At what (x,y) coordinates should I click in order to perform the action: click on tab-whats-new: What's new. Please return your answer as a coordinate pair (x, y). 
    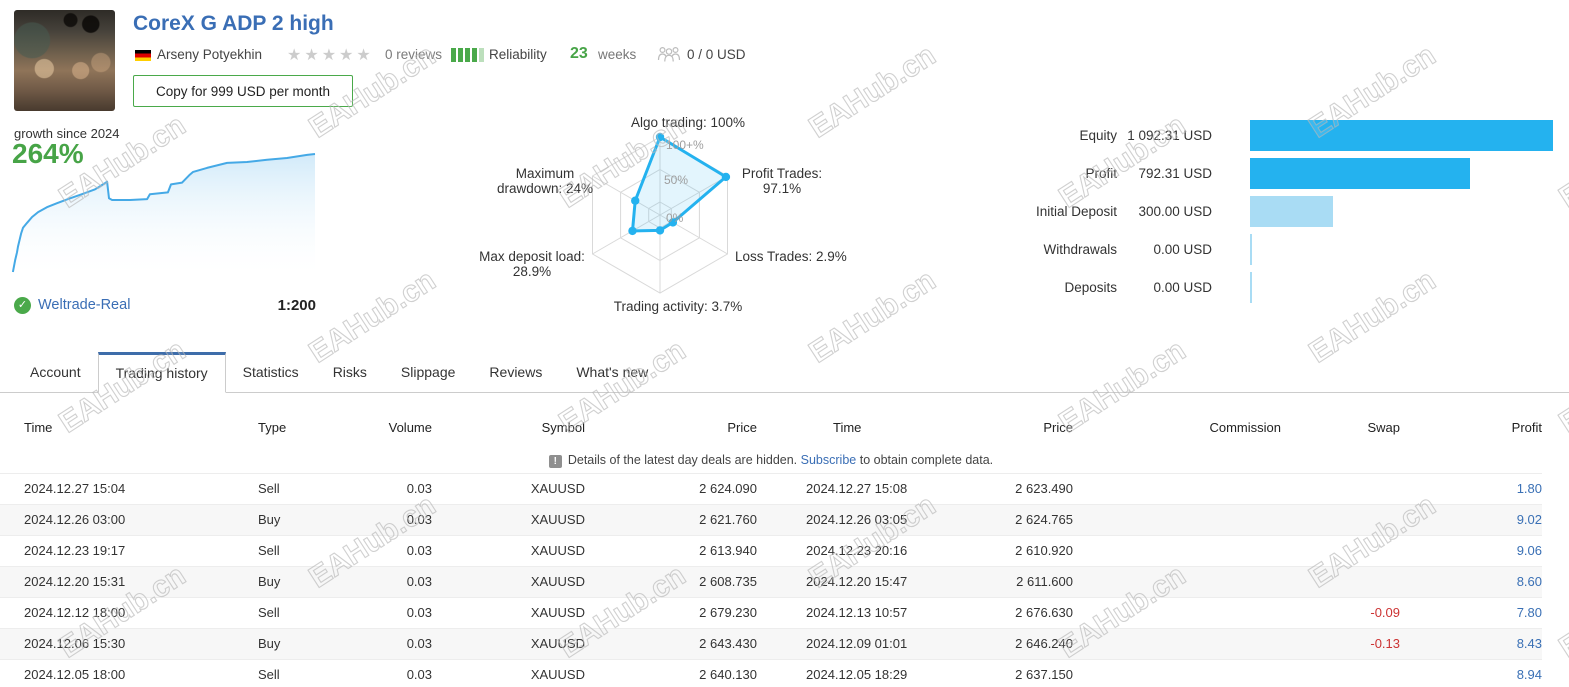
    Looking at the image, I should click on (612, 372).